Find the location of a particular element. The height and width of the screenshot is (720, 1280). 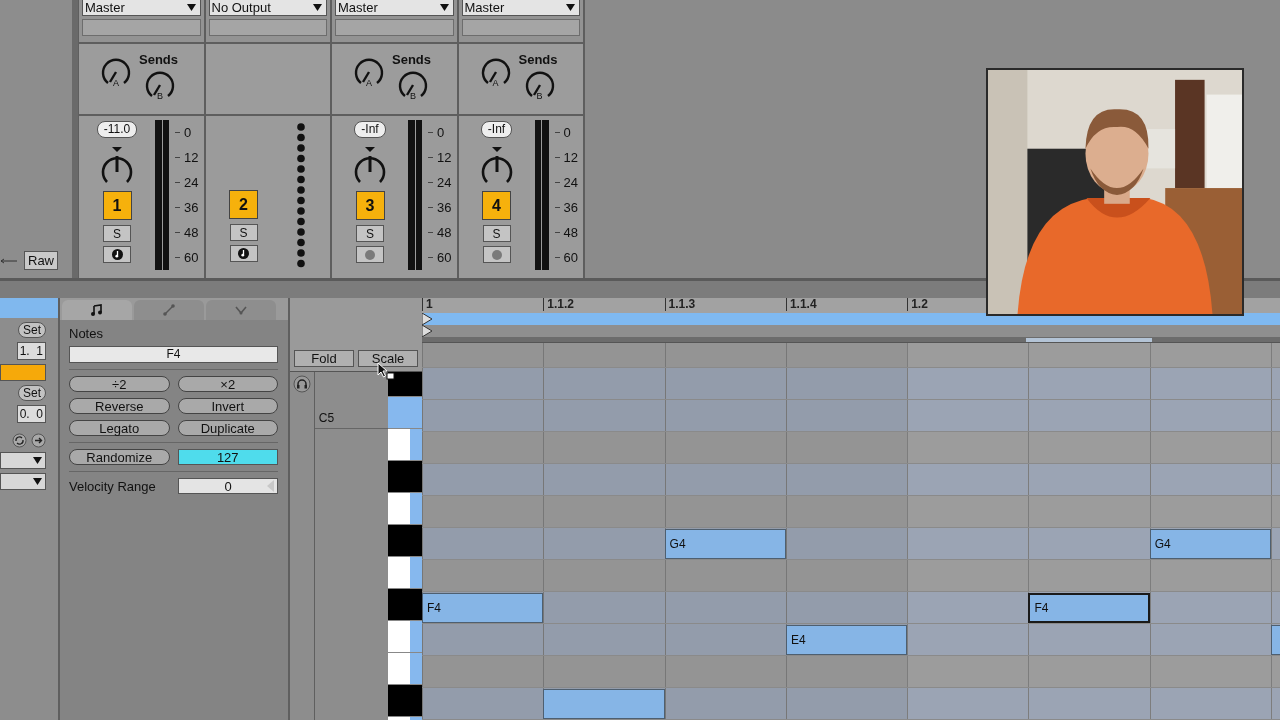

midi-note: E4 is located at coordinates (846, 640).